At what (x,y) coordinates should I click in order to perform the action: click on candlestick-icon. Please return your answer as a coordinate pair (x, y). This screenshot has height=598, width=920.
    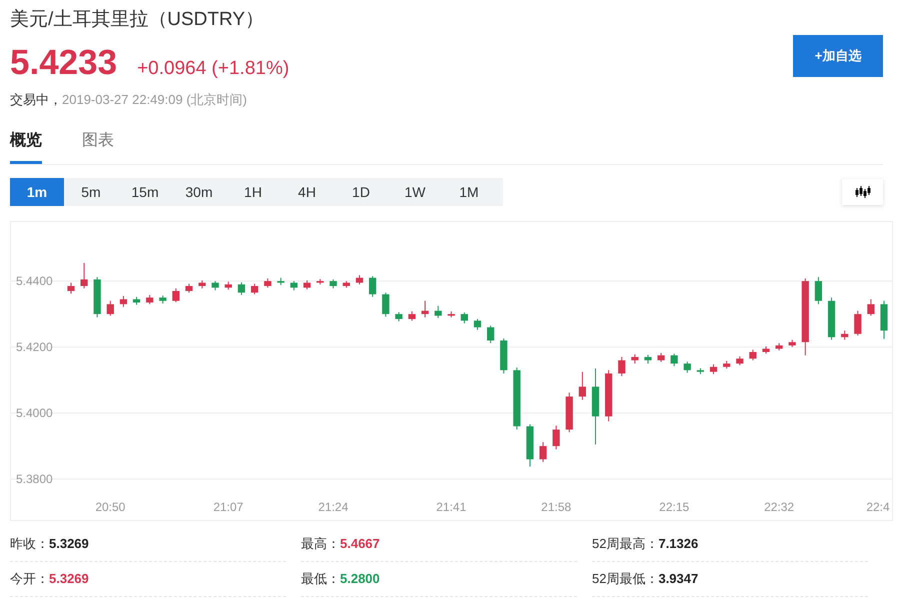
    Looking at the image, I should click on (862, 192).